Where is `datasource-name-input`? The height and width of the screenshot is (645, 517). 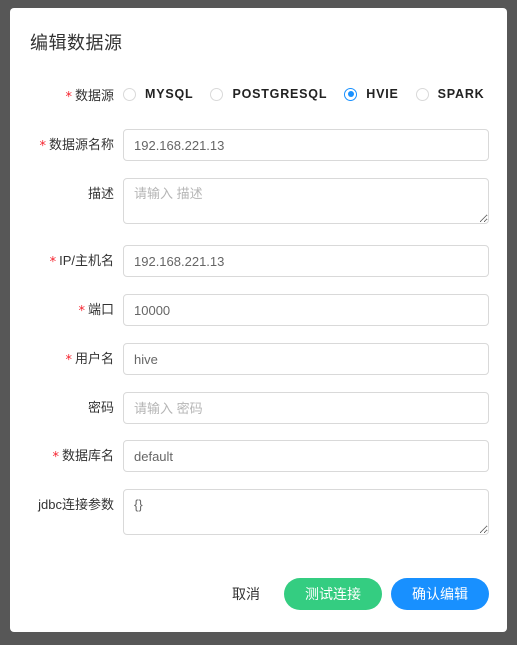
datasource-name-input is located at coordinates (306, 145).